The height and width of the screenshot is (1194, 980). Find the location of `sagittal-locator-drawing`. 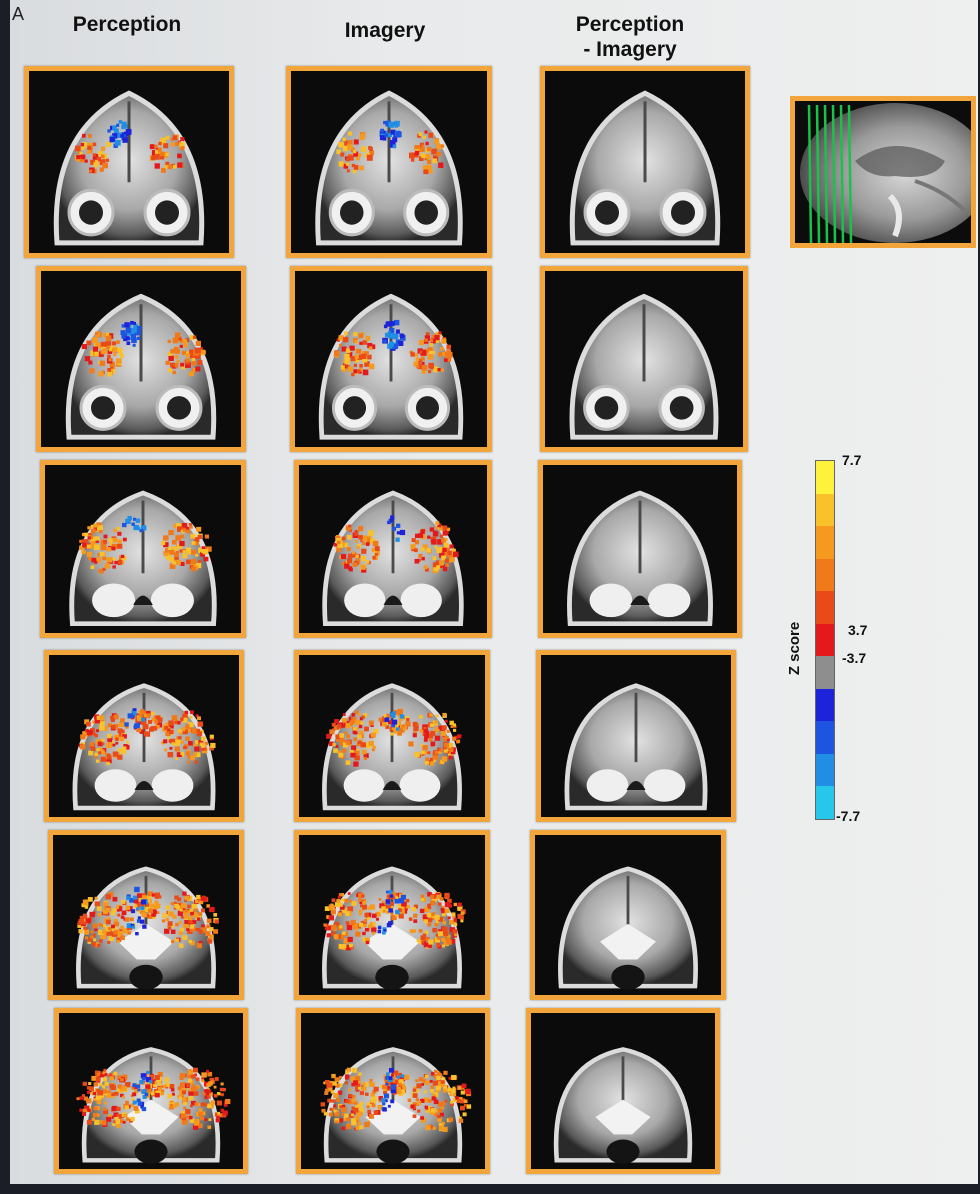

sagittal-locator-drawing is located at coordinates (883, 172).